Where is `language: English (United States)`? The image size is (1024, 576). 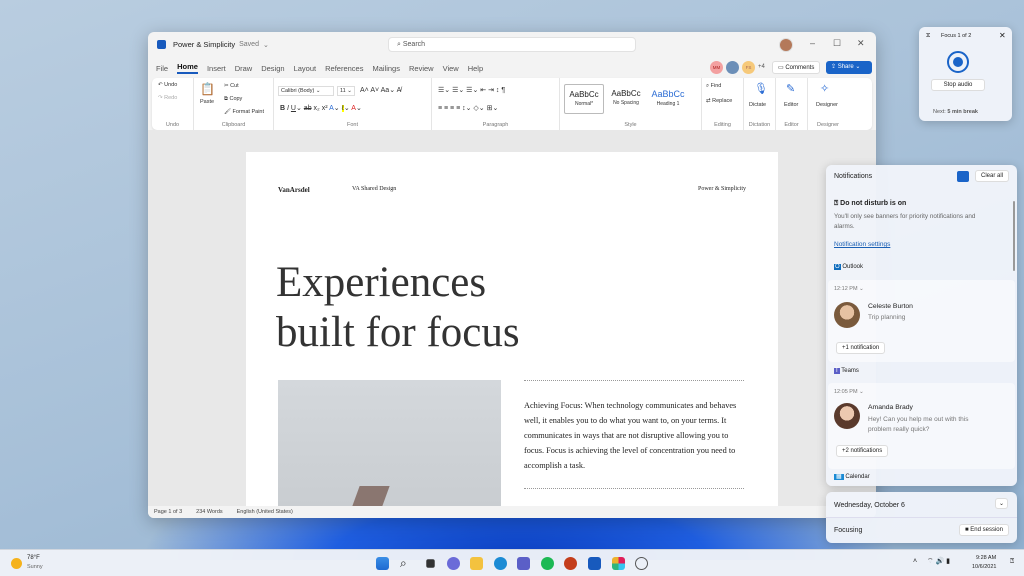 language: English (United States) is located at coordinates (265, 512).